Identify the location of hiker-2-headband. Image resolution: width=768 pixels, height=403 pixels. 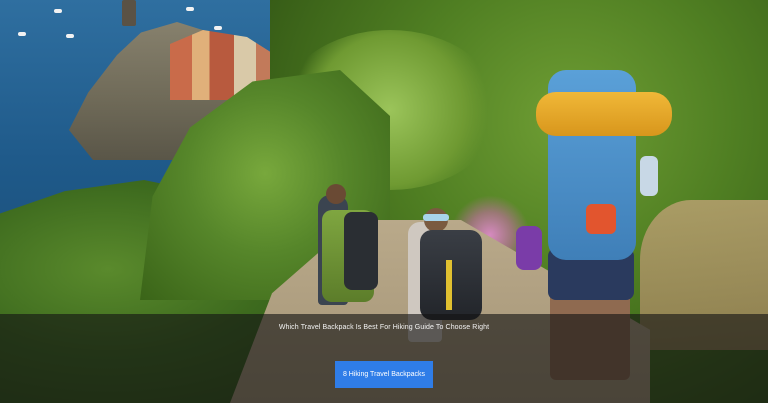
(436, 217).